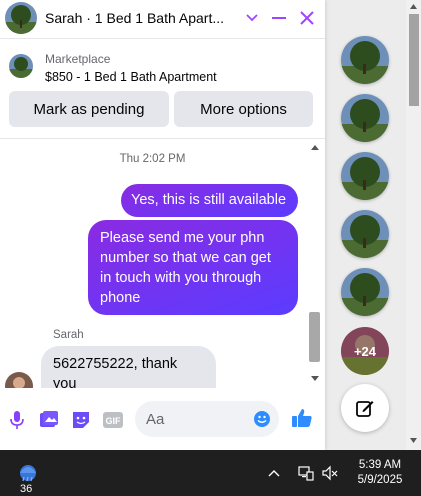  Describe the element at coordinates (78, 59) in the screenshot. I see `marketplace-label: Marketplace` at that location.